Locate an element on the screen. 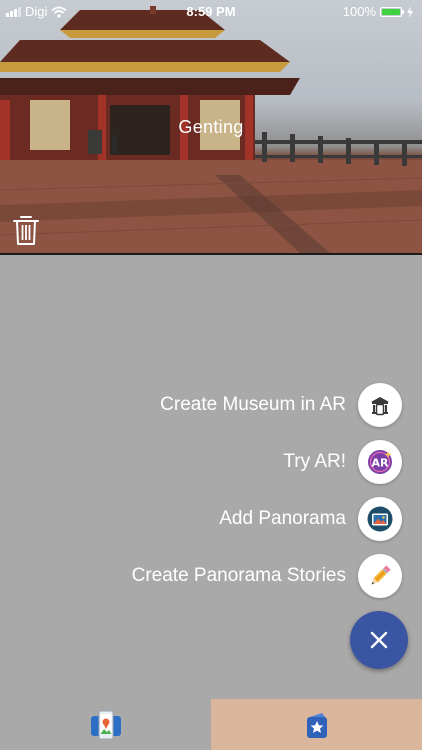 This screenshot has width=422, height=750. ar-icon: AR is located at coordinates (380, 462).